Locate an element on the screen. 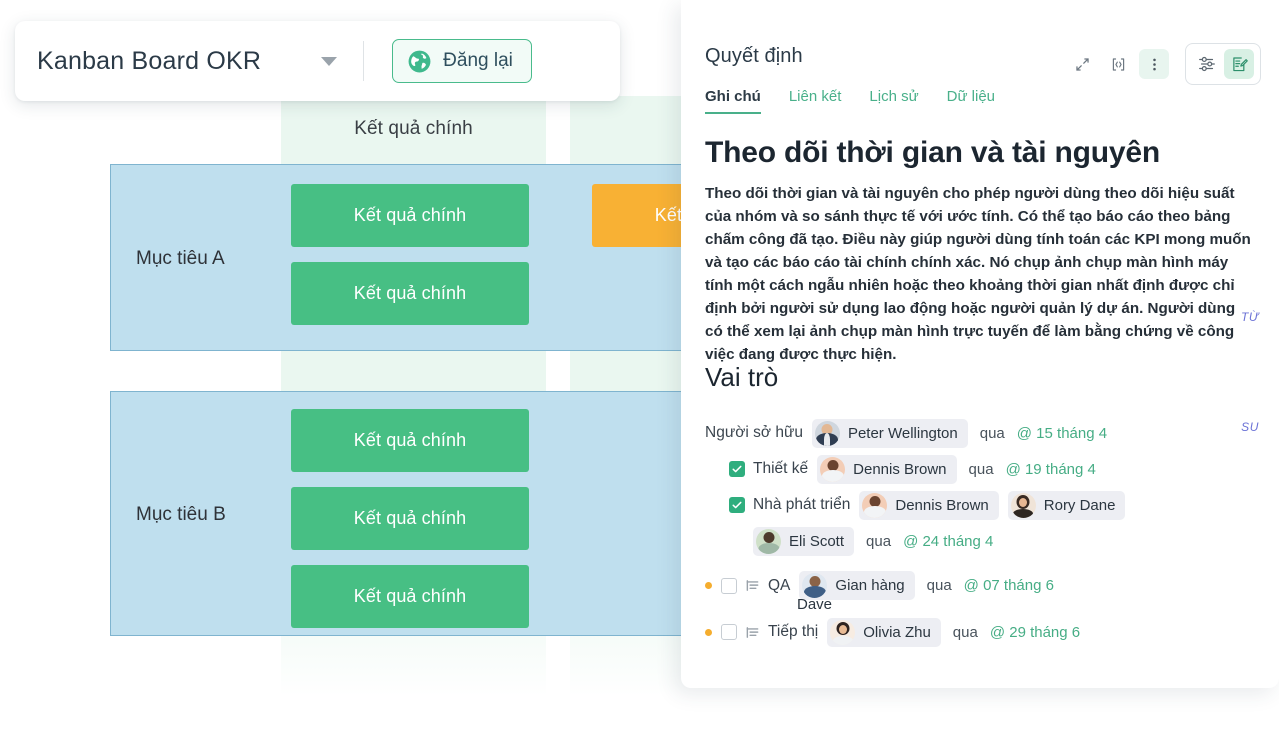 The image size is (1279, 730). toolbar-divider is located at coordinates (364, 61).